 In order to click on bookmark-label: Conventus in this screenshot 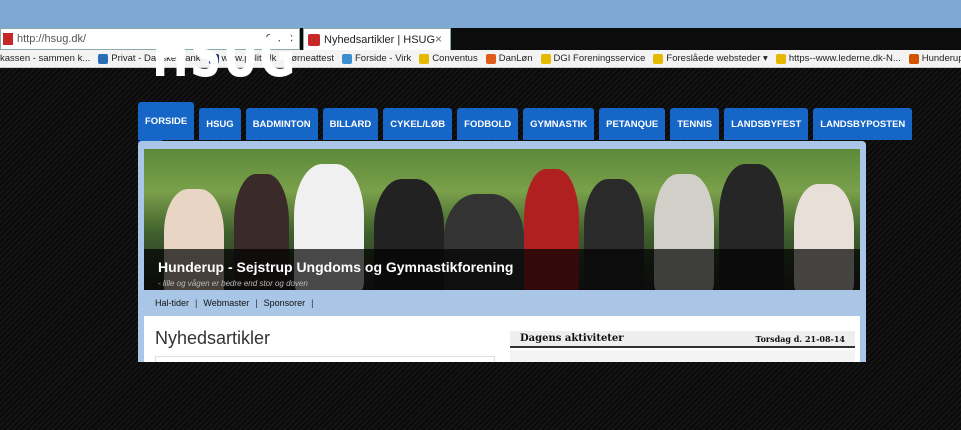, I will do `click(455, 58)`.